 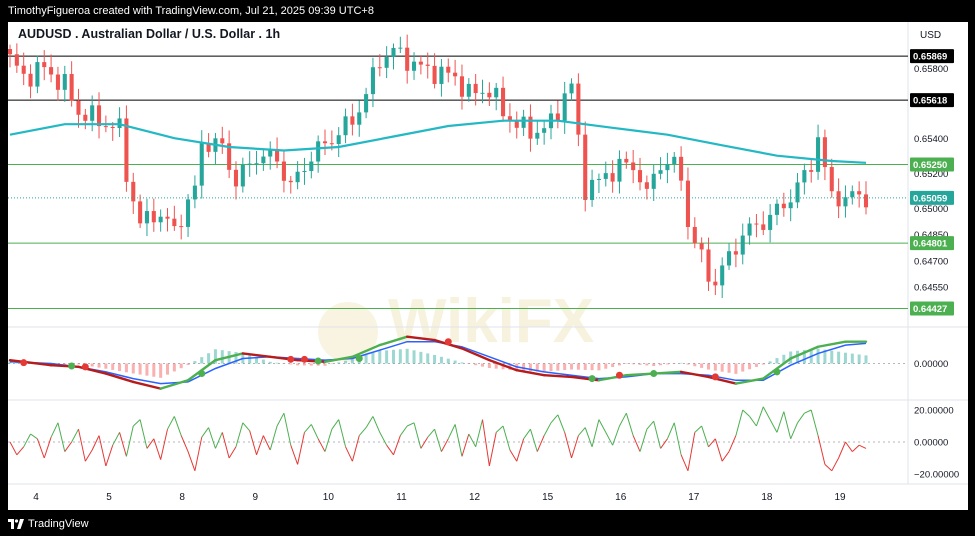 I want to click on macd-line-segment, so click(x=557, y=376).